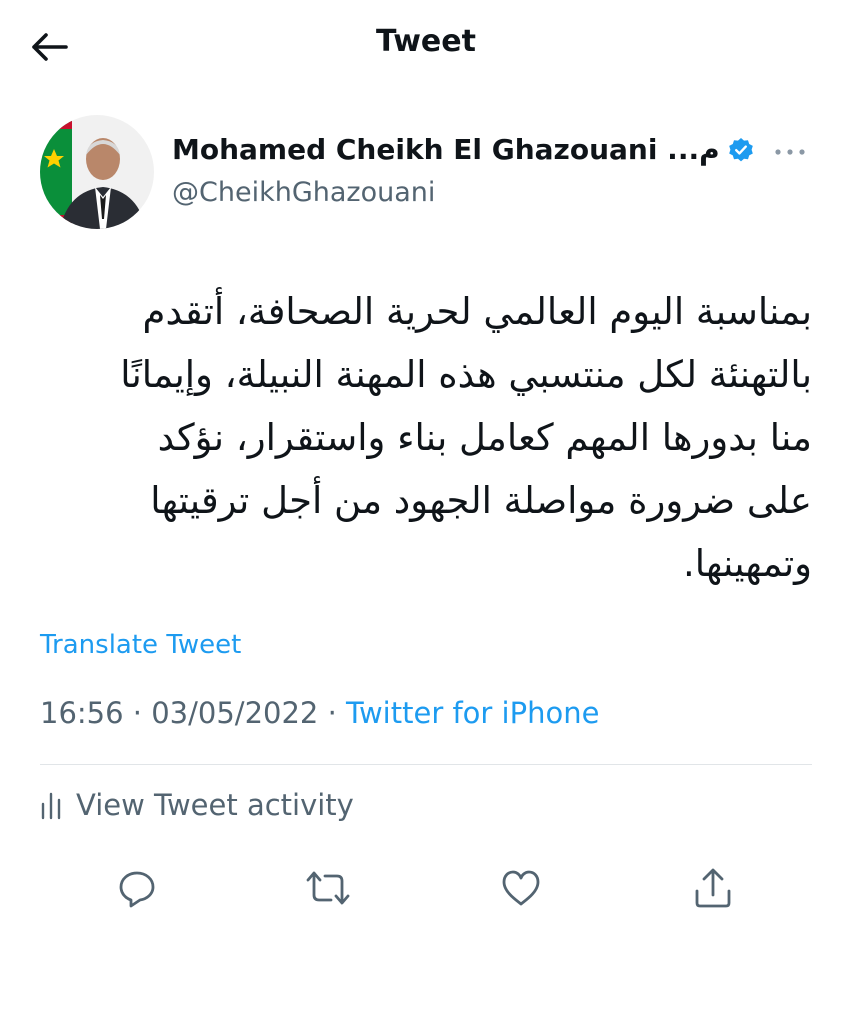 This screenshot has height=1024, width=852. I want to click on reply-icon, so click(137, 889).